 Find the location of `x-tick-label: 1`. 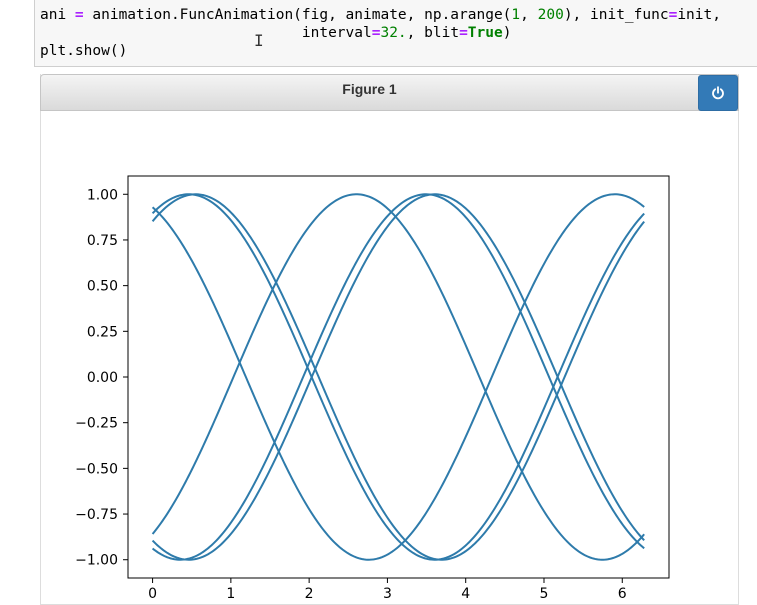

x-tick-label: 1 is located at coordinates (230, 594).